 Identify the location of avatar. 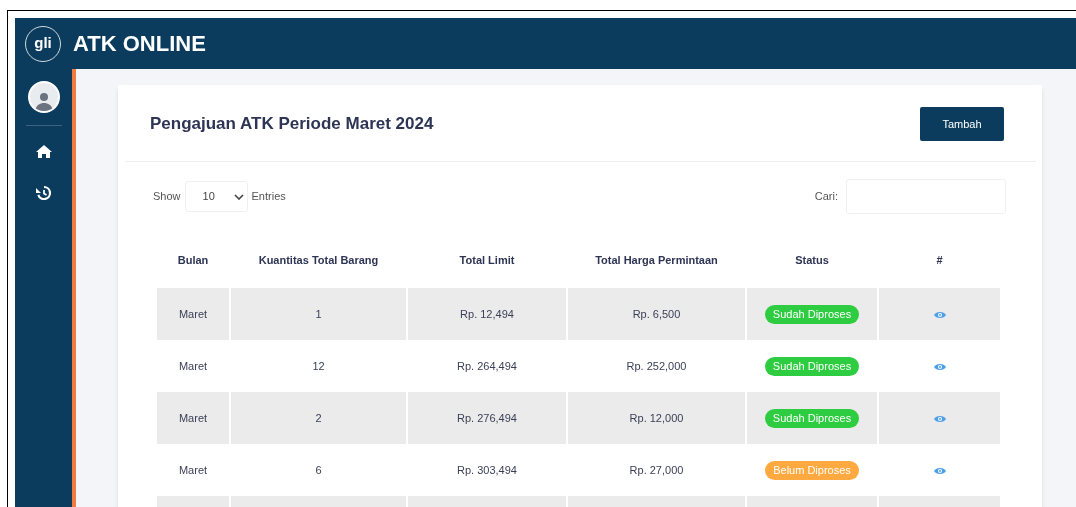
(43, 97).